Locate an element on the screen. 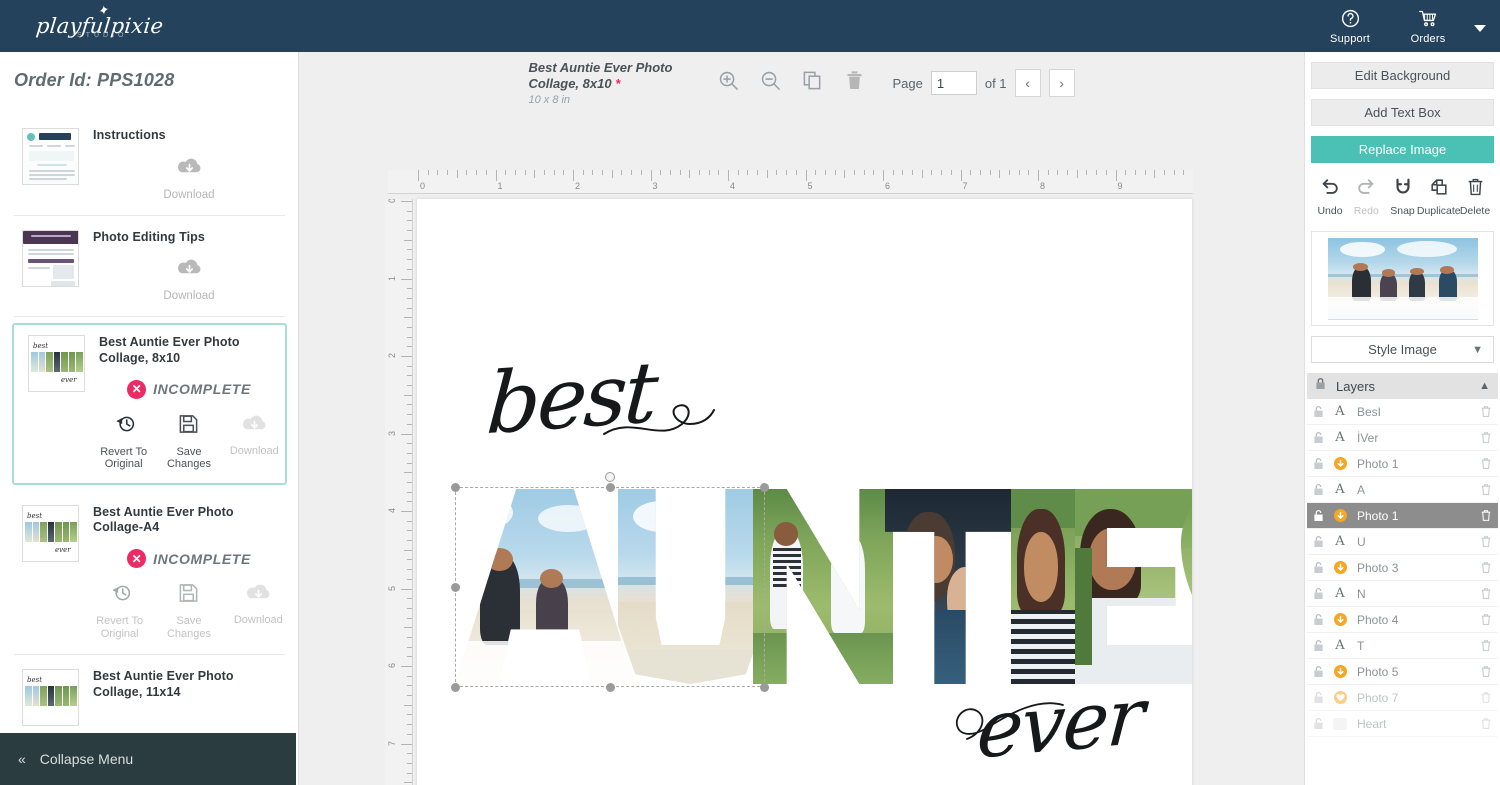 This screenshot has height=785, width=1500. layer-row: Heart is located at coordinates (1402, 724).